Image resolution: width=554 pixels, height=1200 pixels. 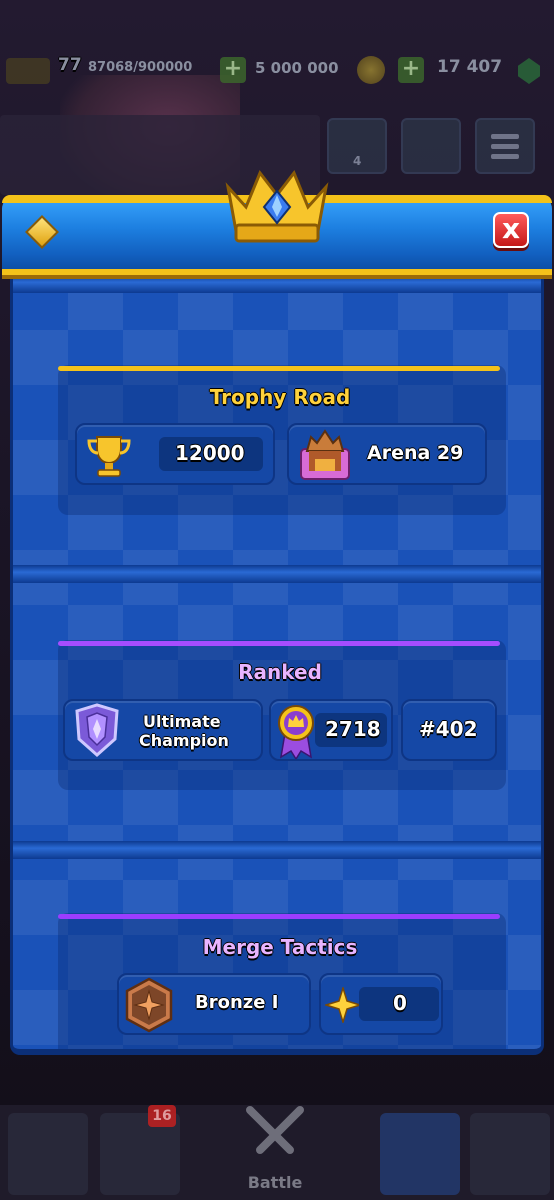 I want to click on trophy-count-card: 12000, so click(x=175, y=454).